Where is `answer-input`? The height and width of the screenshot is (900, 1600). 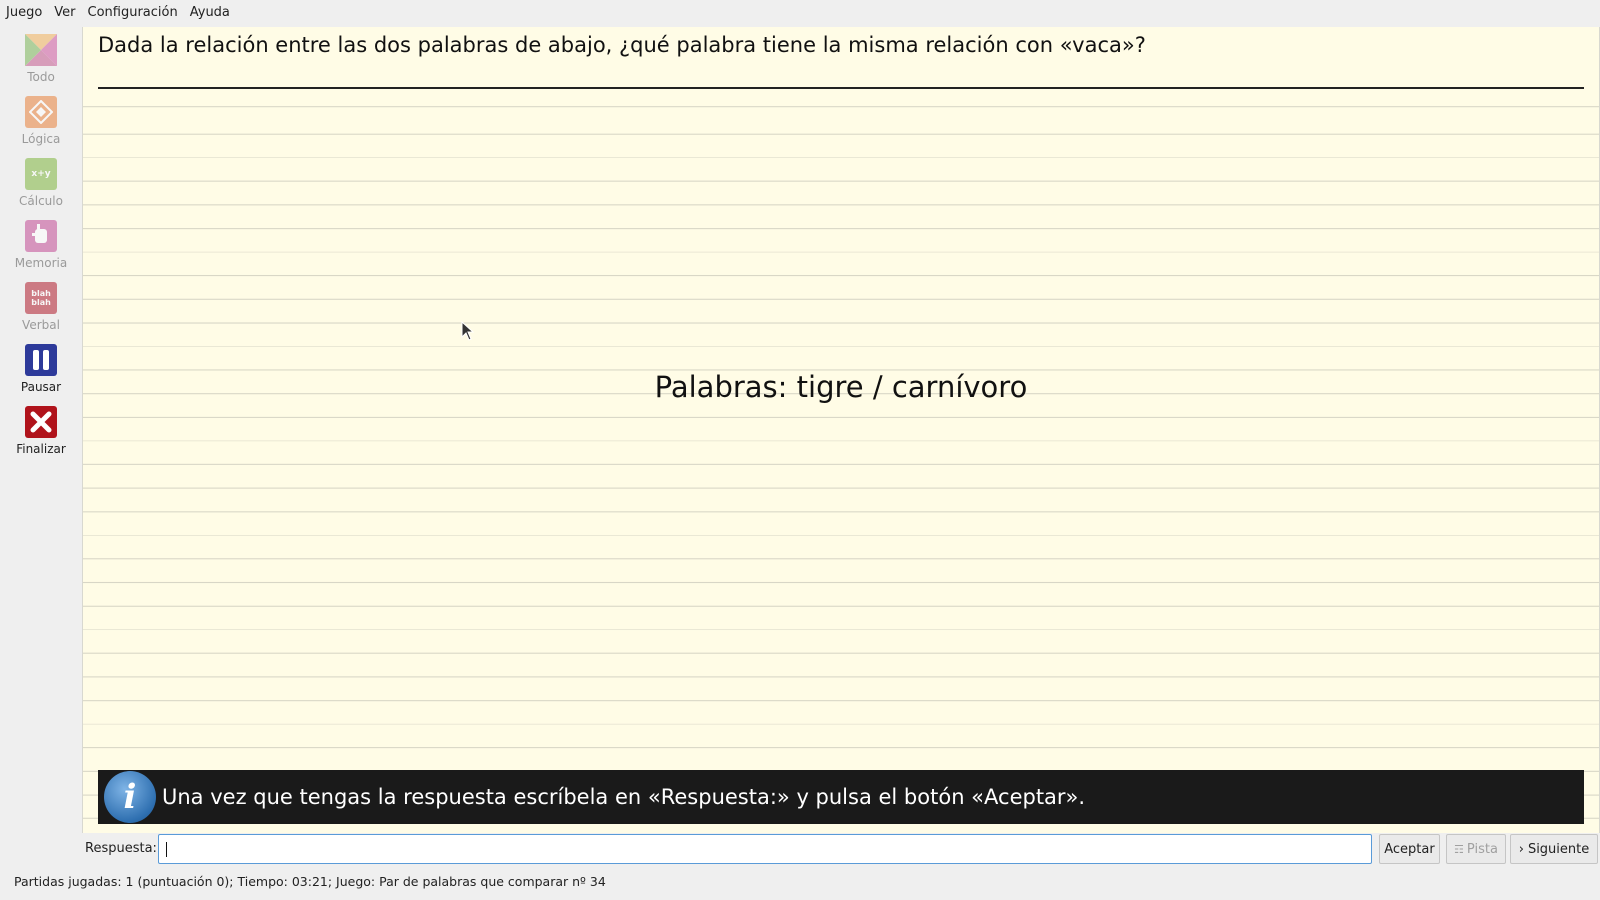
answer-input is located at coordinates (765, 849).